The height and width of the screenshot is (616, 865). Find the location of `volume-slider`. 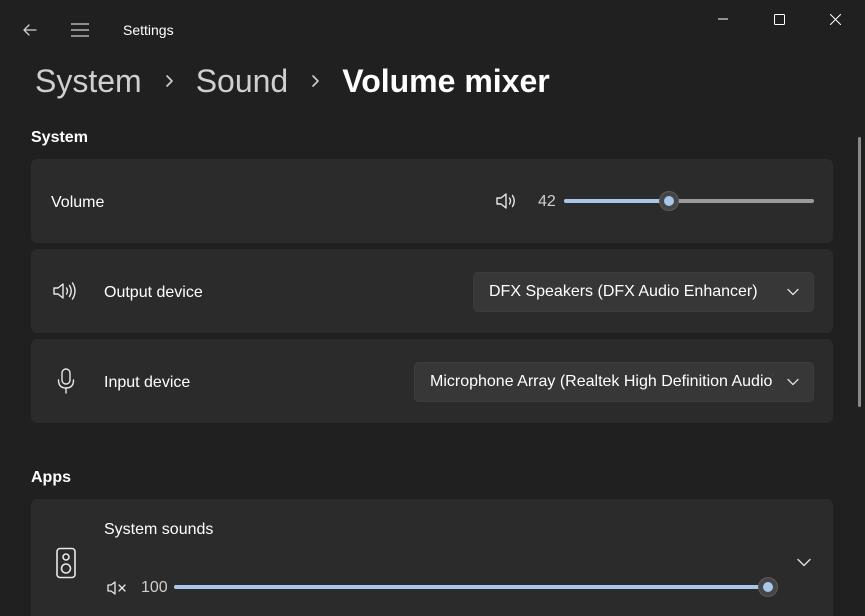

volume-slider is located at coordinates (689, 201).